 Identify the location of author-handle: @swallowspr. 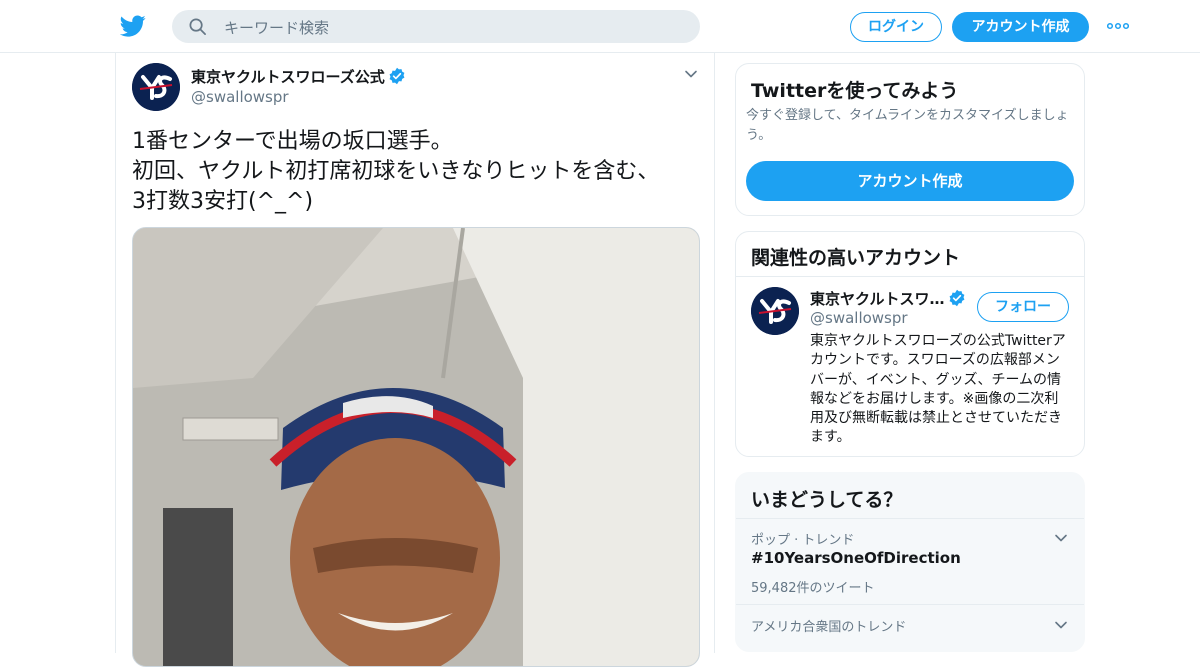
(240, 97).